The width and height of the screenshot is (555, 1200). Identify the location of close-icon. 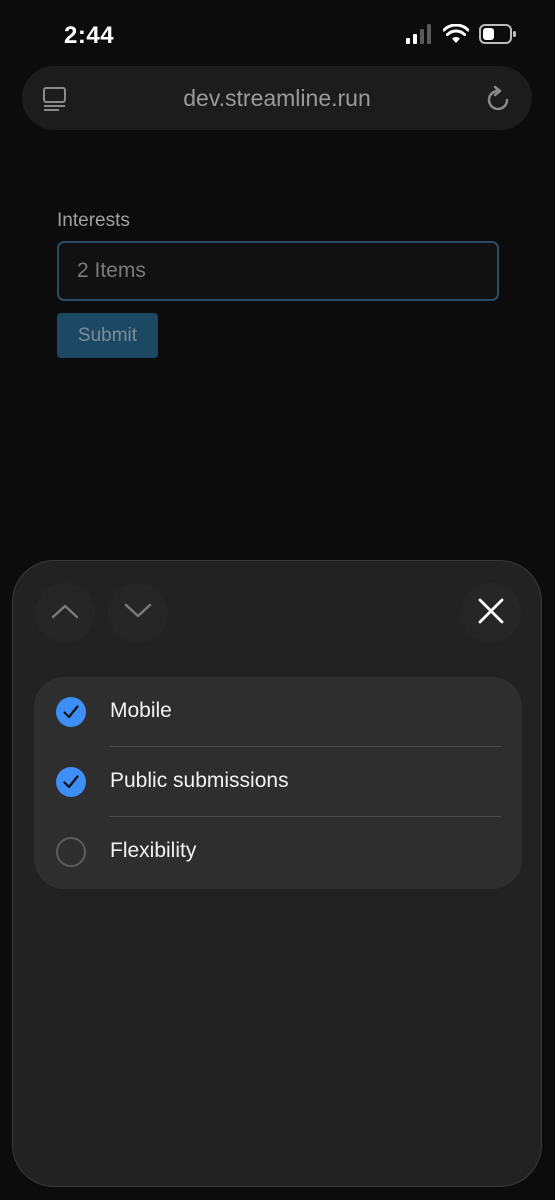
(491, 613).